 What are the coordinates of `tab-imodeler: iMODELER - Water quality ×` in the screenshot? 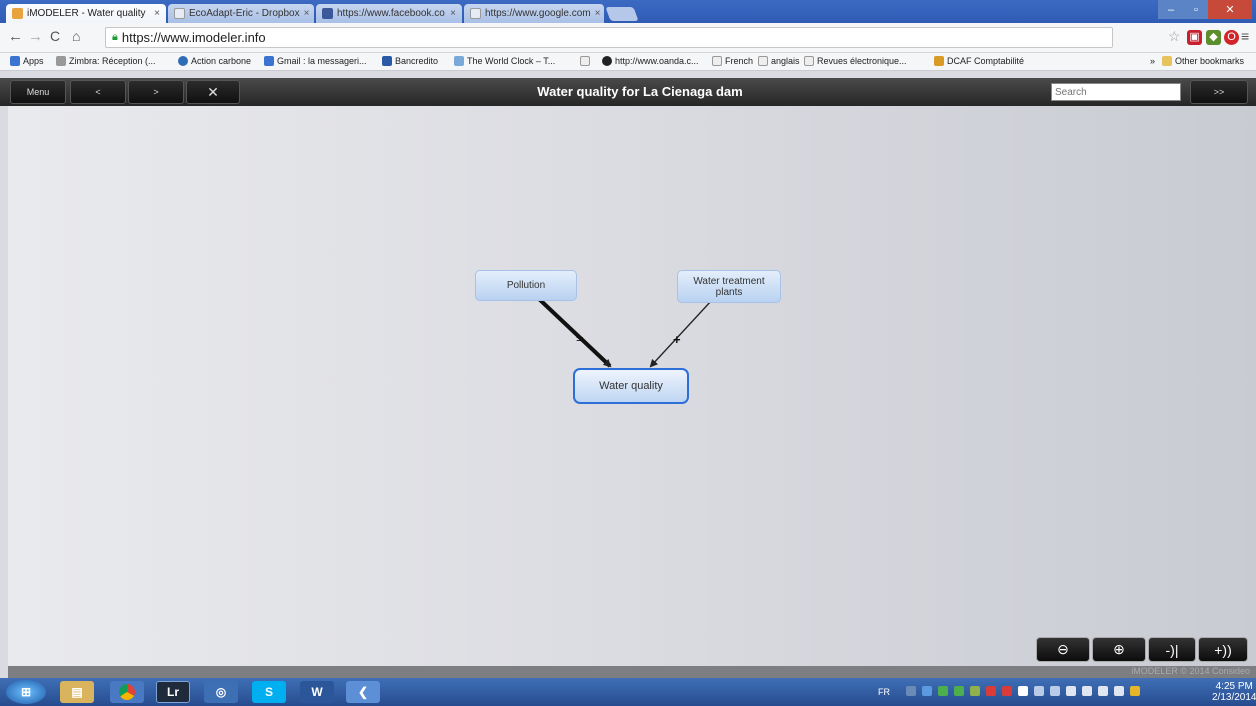 It's located at (86, 13).